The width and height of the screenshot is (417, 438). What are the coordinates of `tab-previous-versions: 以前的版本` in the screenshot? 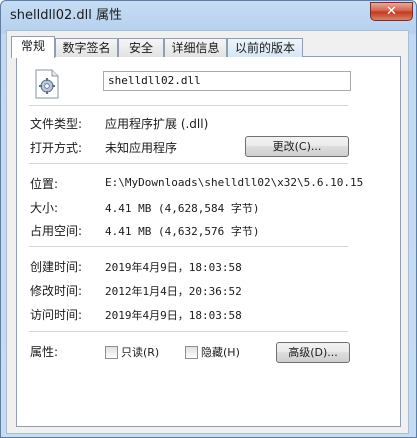 It's located at (265, 47).